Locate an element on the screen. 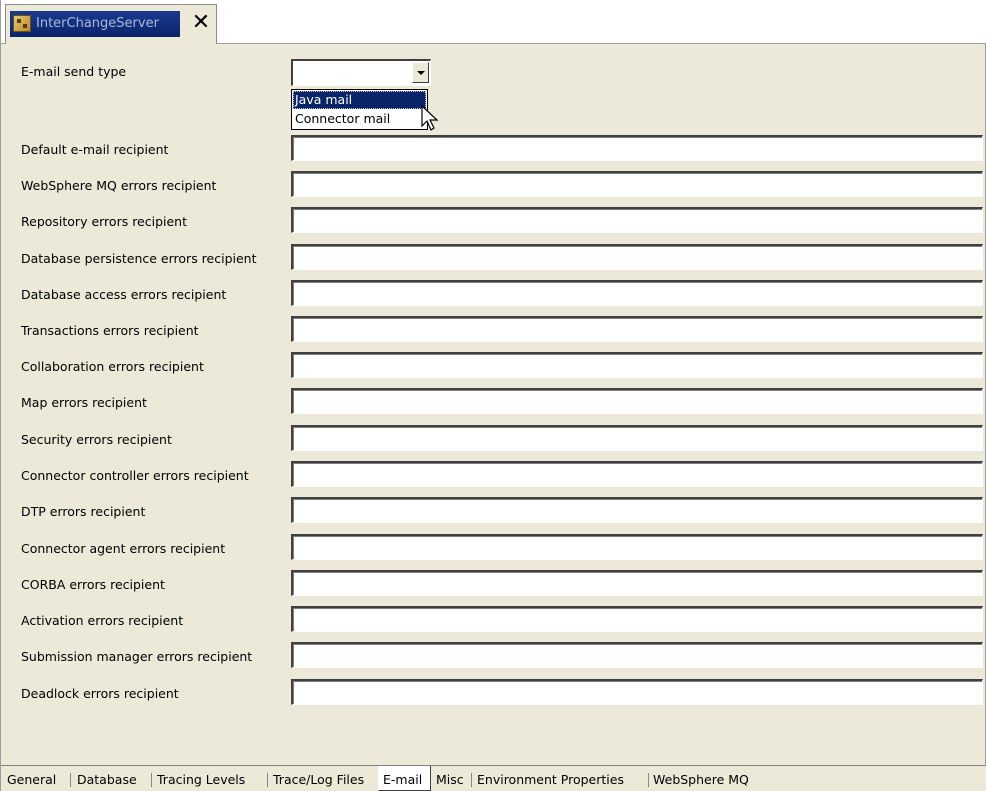 The image size is (986, 791). security-errors-recipient-input is located at coordinates (637, 438).